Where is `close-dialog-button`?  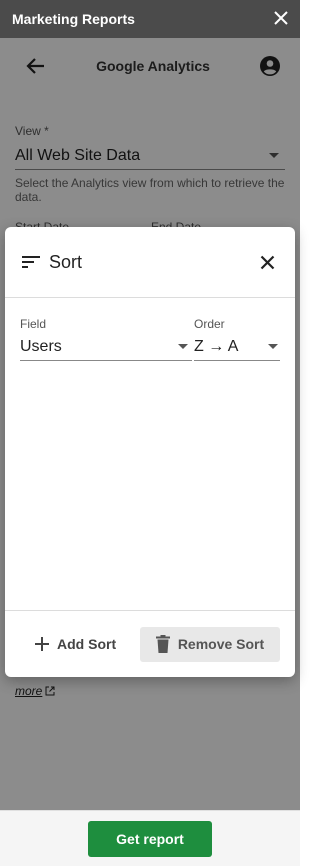
close-dialog-button is located at coordinates (267, 262).